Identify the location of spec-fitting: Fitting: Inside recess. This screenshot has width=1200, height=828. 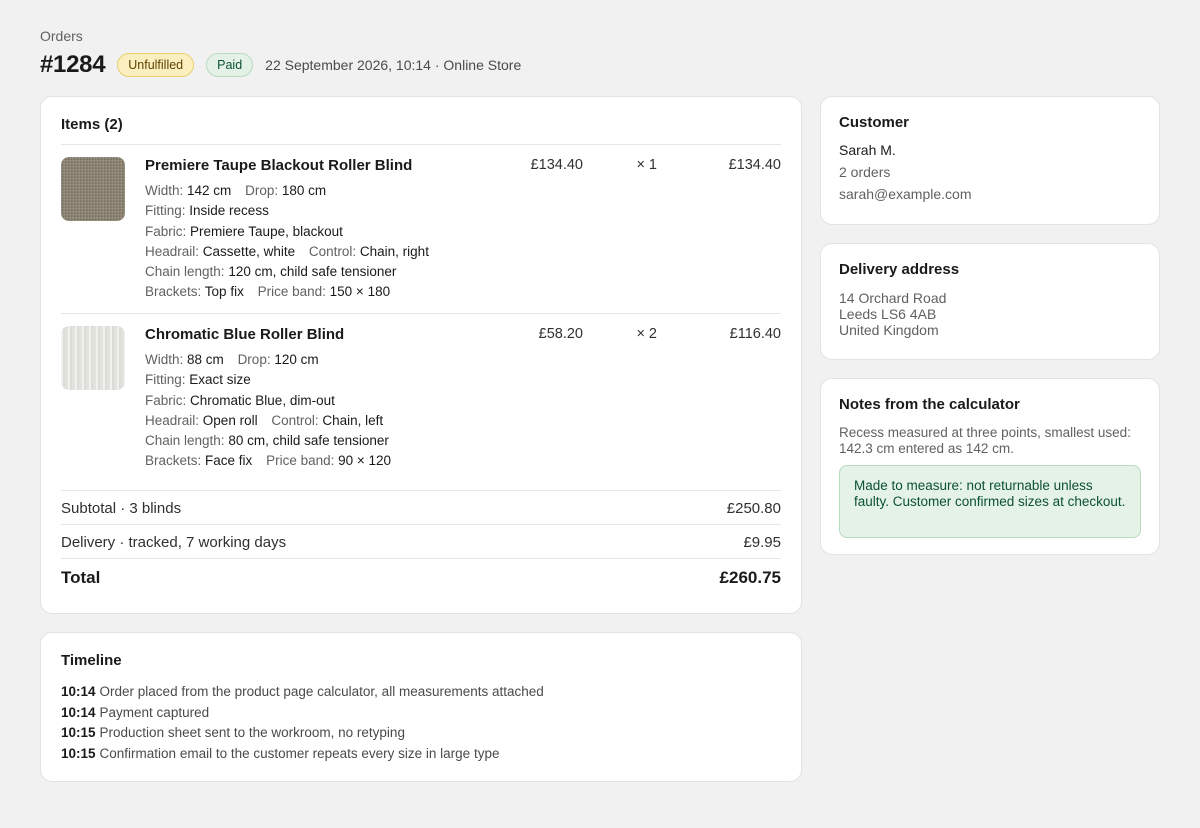
(287, 211).